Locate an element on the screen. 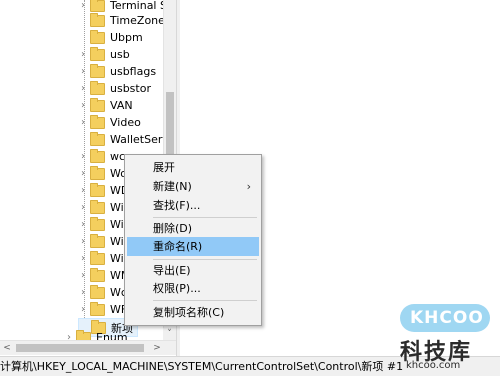 The image size is (500, 376). tree-item-wi-2: › Wi is located at coordinates (101, 224).